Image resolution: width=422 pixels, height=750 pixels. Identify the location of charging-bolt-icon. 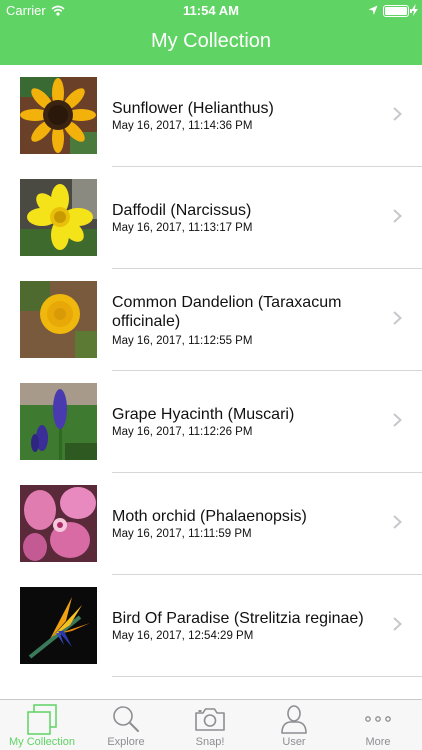
(414, 10).